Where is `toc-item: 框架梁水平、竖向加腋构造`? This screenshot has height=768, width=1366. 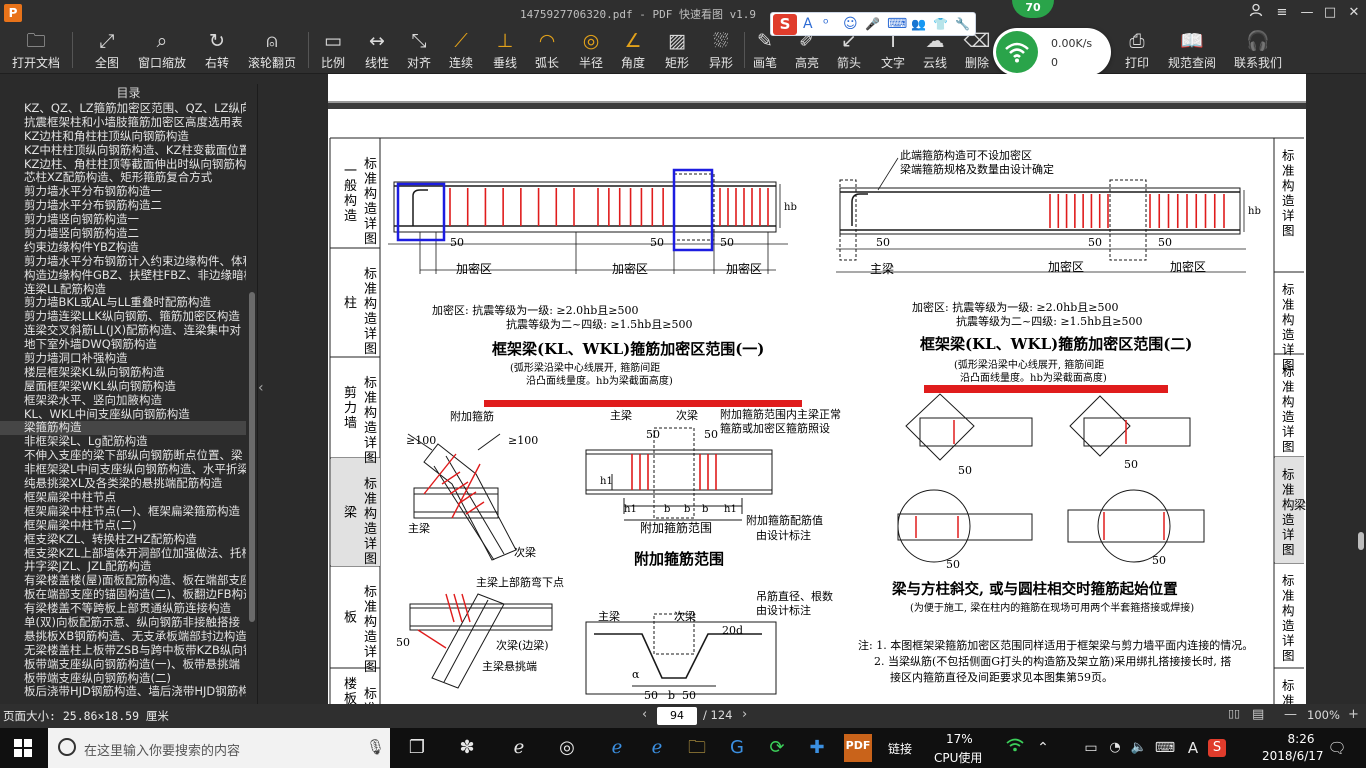 toc-item: 框架梁水平、竖向加腋构造 is located at coordinates (123, 401).